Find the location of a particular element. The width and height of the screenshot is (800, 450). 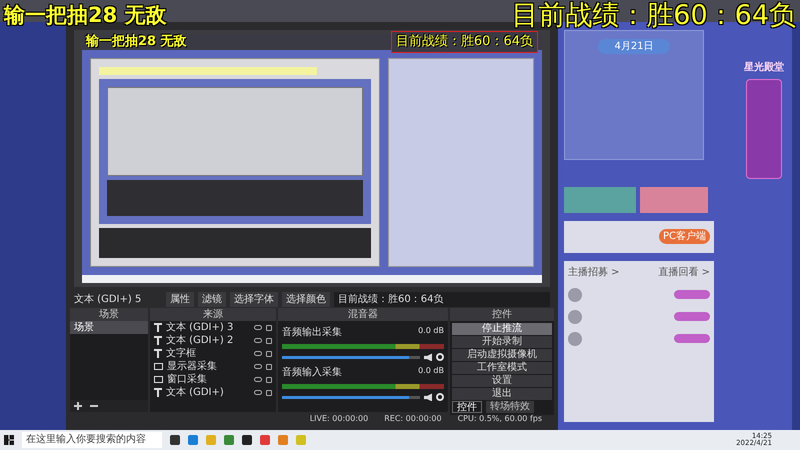

panel-link: 主播招募 > is located at coordinates (594, 272).